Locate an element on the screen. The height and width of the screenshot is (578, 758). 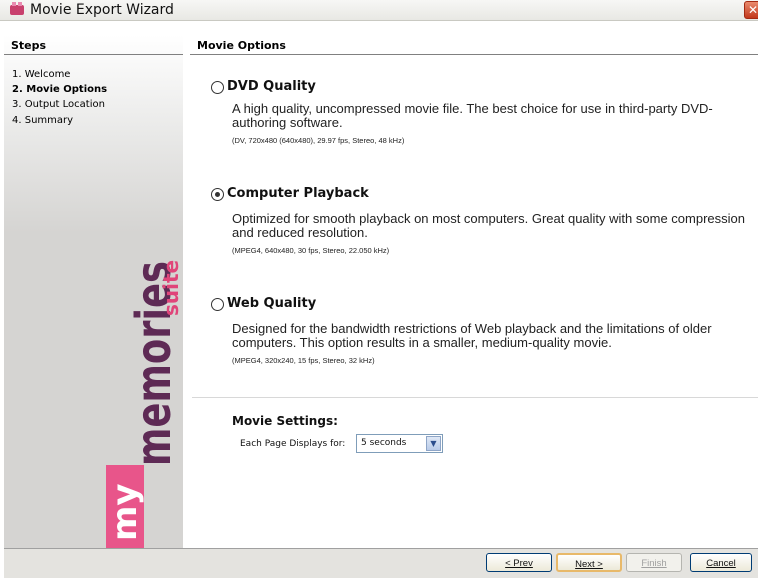
dvd-quality-radio is located at coordinates (217, 87).